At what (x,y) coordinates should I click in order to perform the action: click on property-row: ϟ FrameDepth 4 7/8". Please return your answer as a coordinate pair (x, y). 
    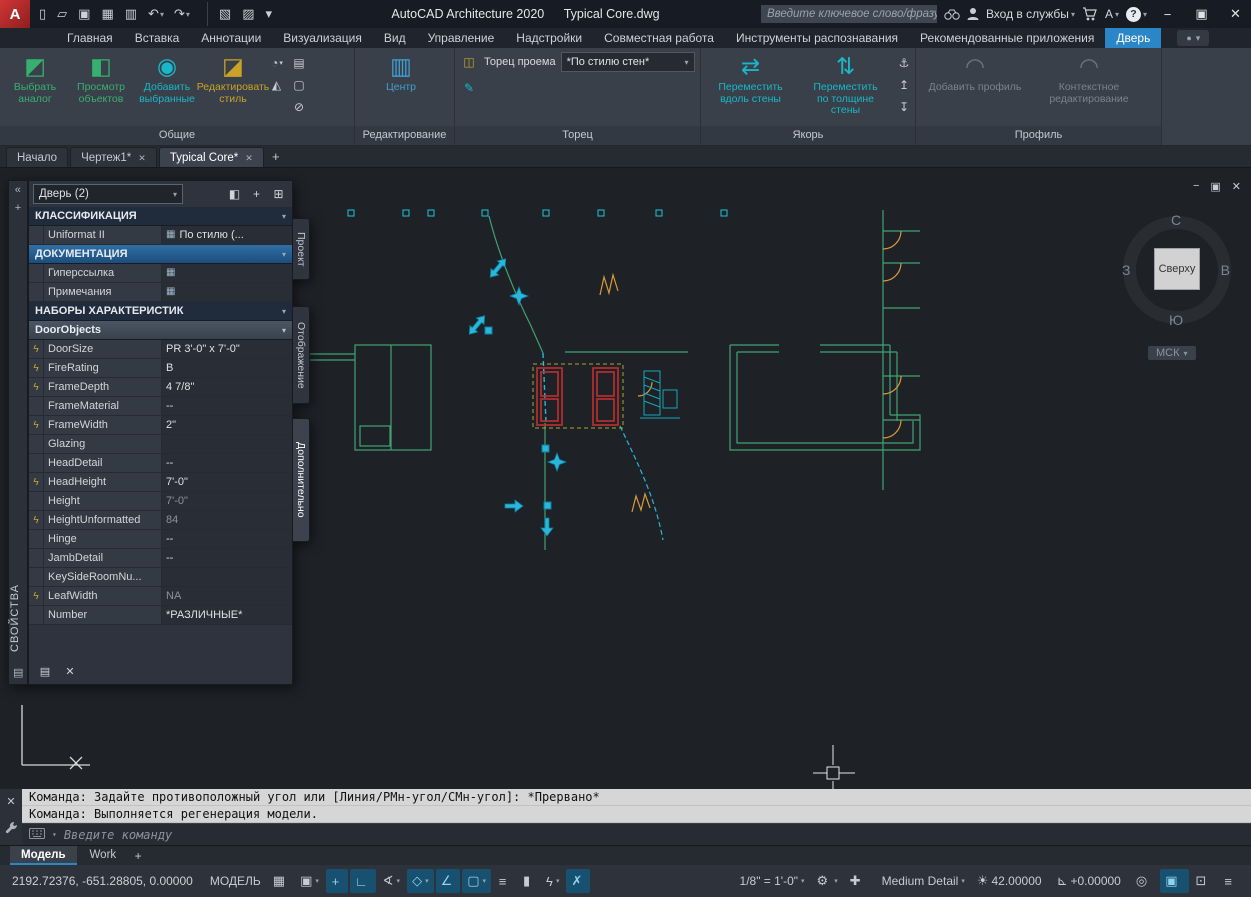
    Looking at the image, I should click on (160, 387).